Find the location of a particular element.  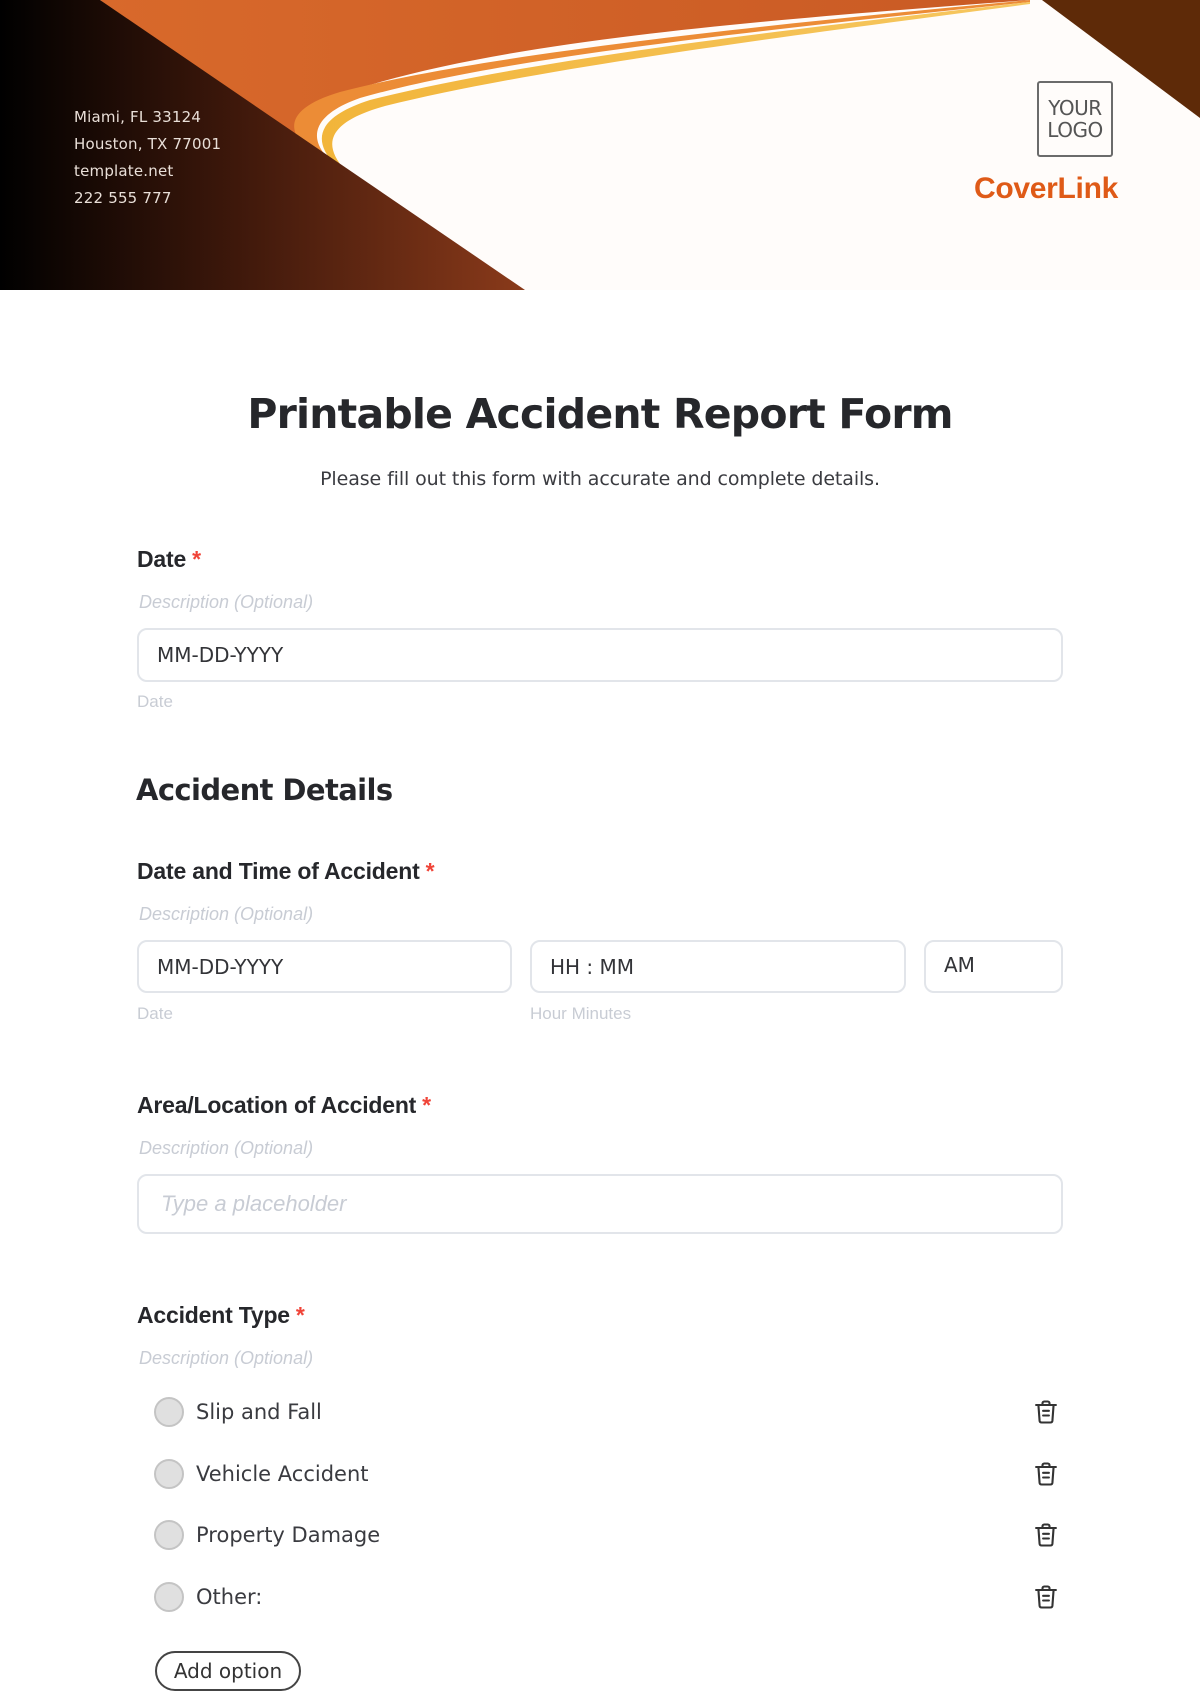

location-label: Area/Location of Accident * is located at coordinates (284, 1105).